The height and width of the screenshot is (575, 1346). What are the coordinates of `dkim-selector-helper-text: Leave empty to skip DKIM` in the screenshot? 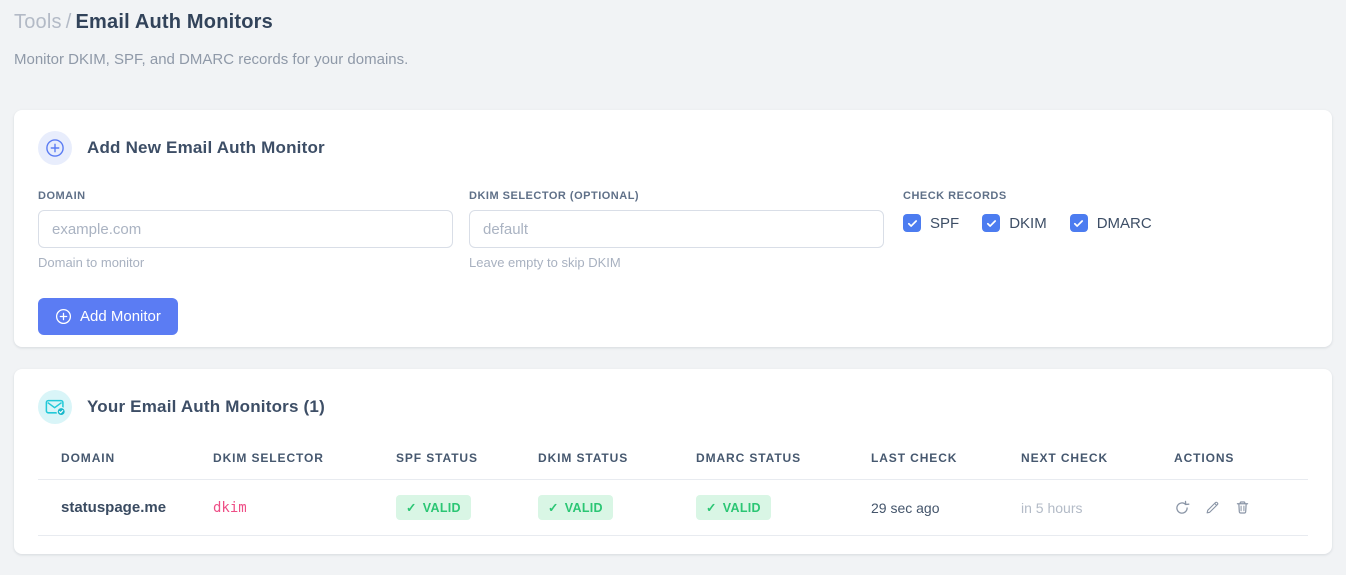 It's located at (545, 262).